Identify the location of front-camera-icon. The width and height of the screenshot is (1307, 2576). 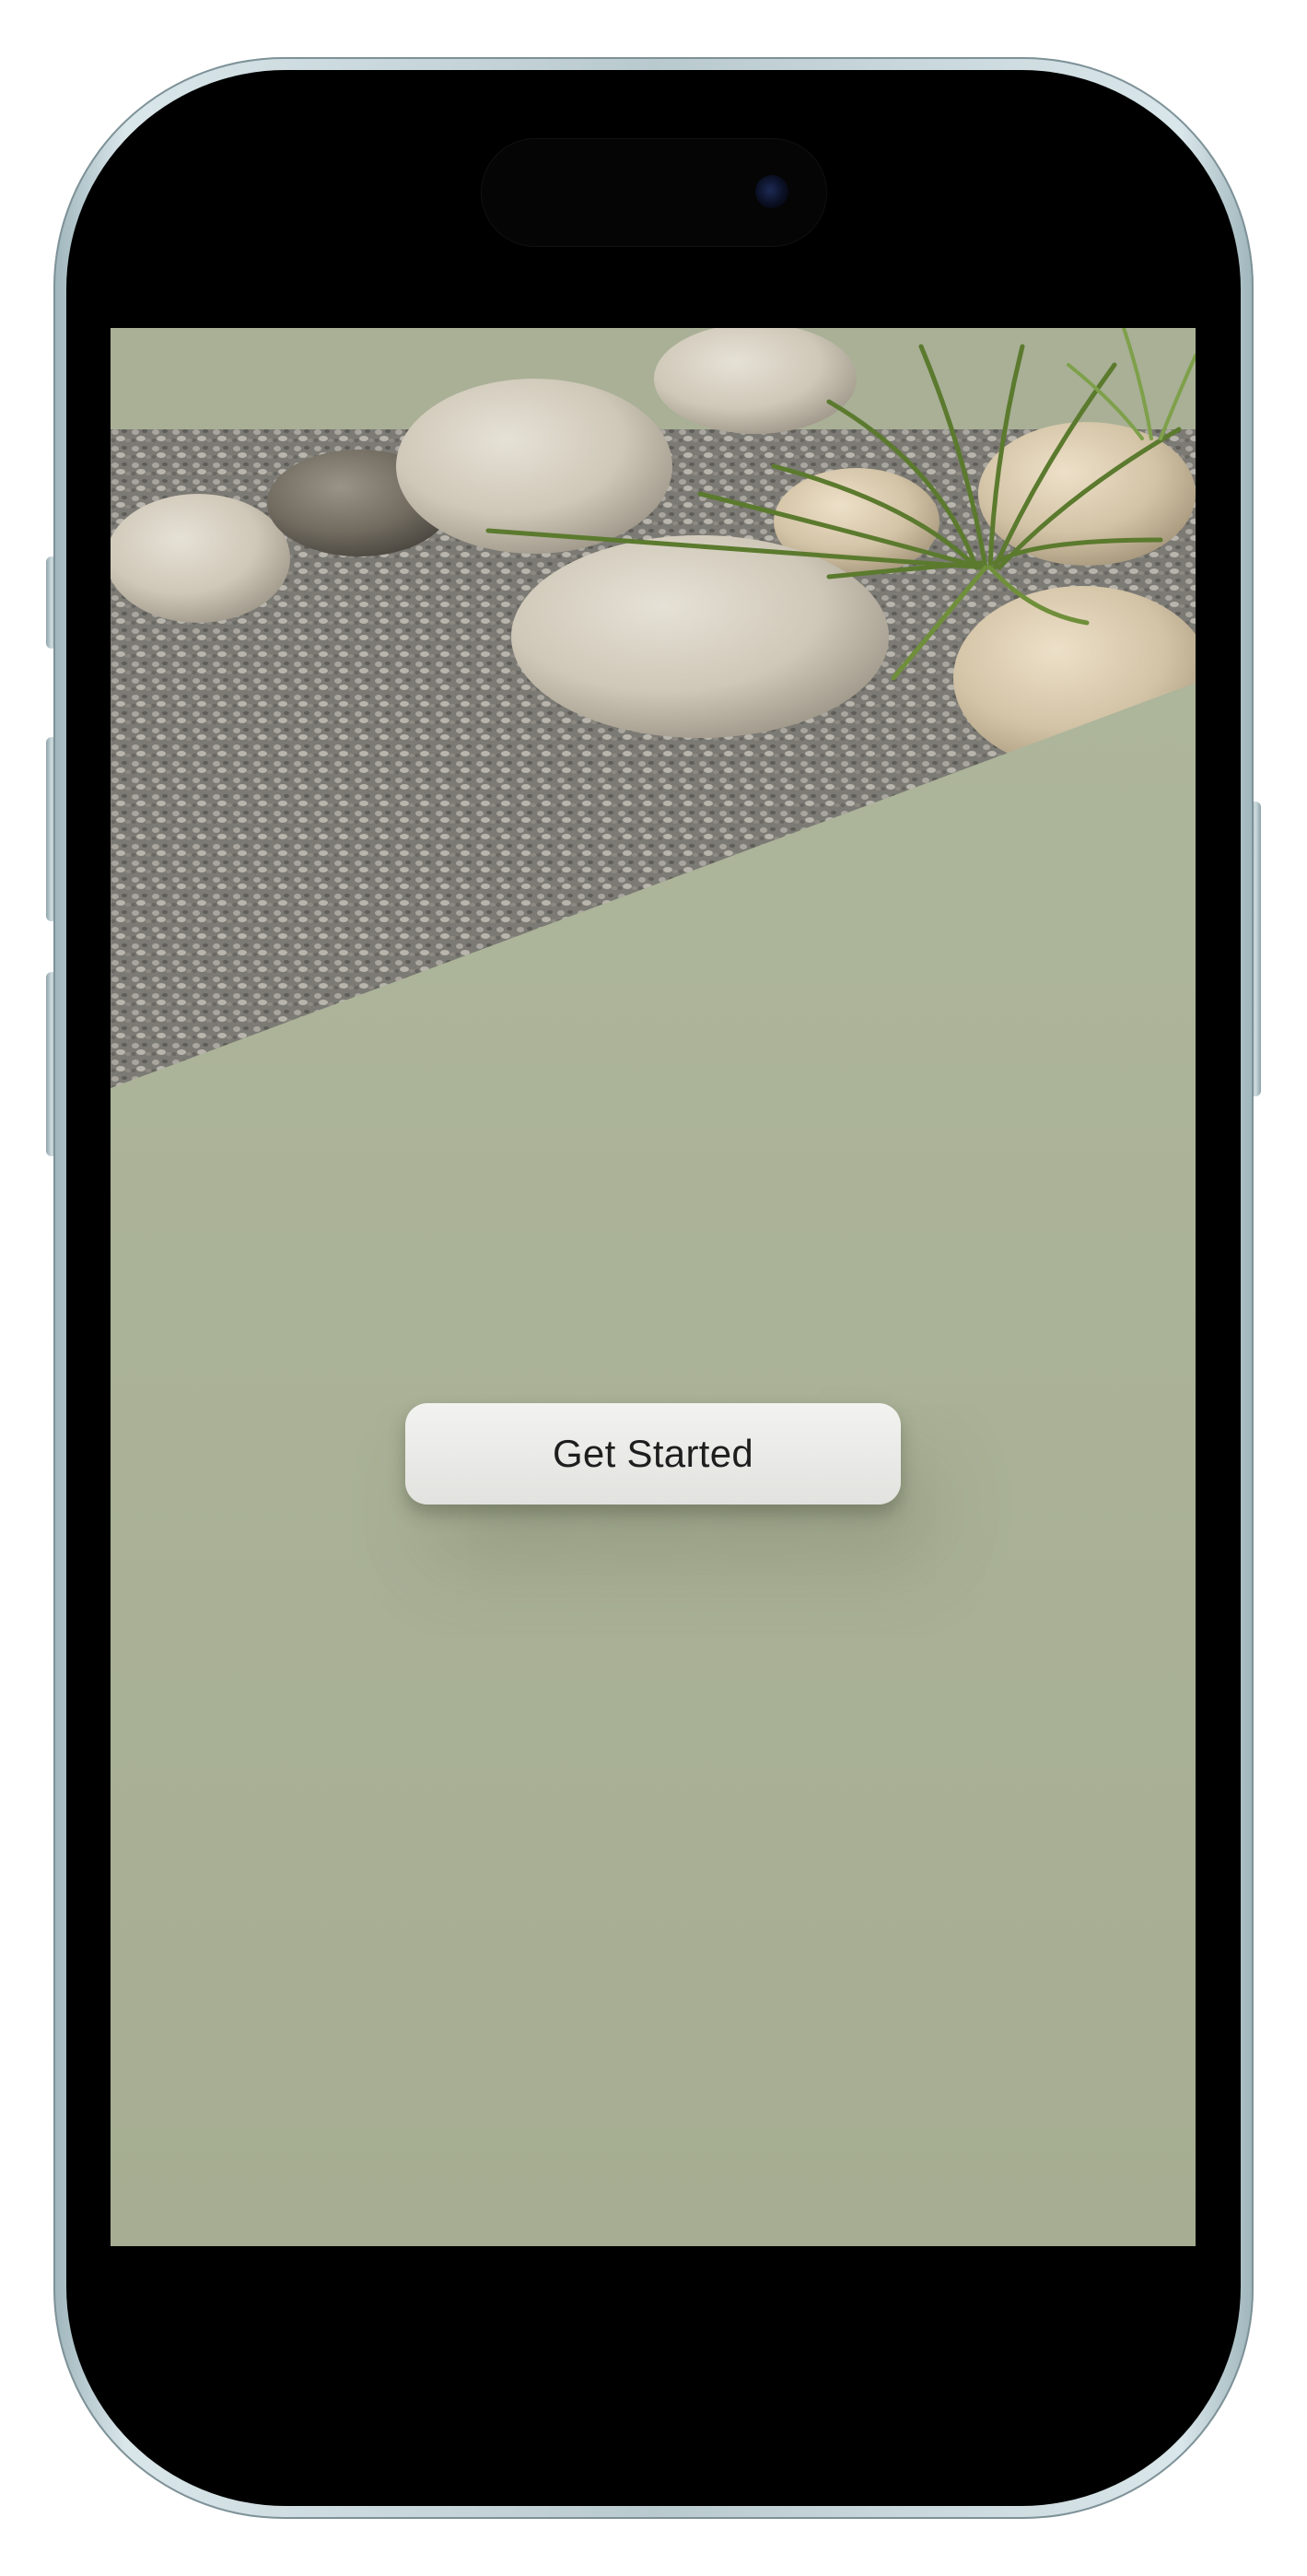
(772, 191).